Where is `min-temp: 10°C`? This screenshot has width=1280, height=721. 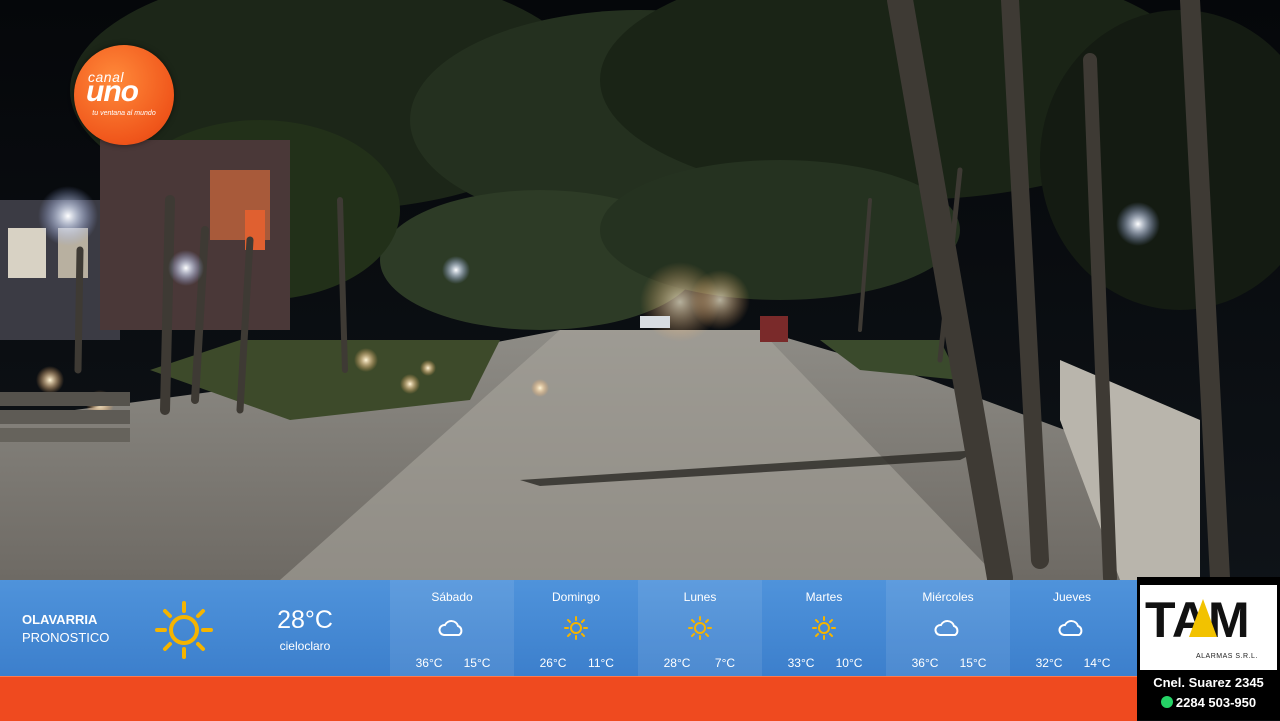 min-temp: 10°C is located at coordinates (849, 663).